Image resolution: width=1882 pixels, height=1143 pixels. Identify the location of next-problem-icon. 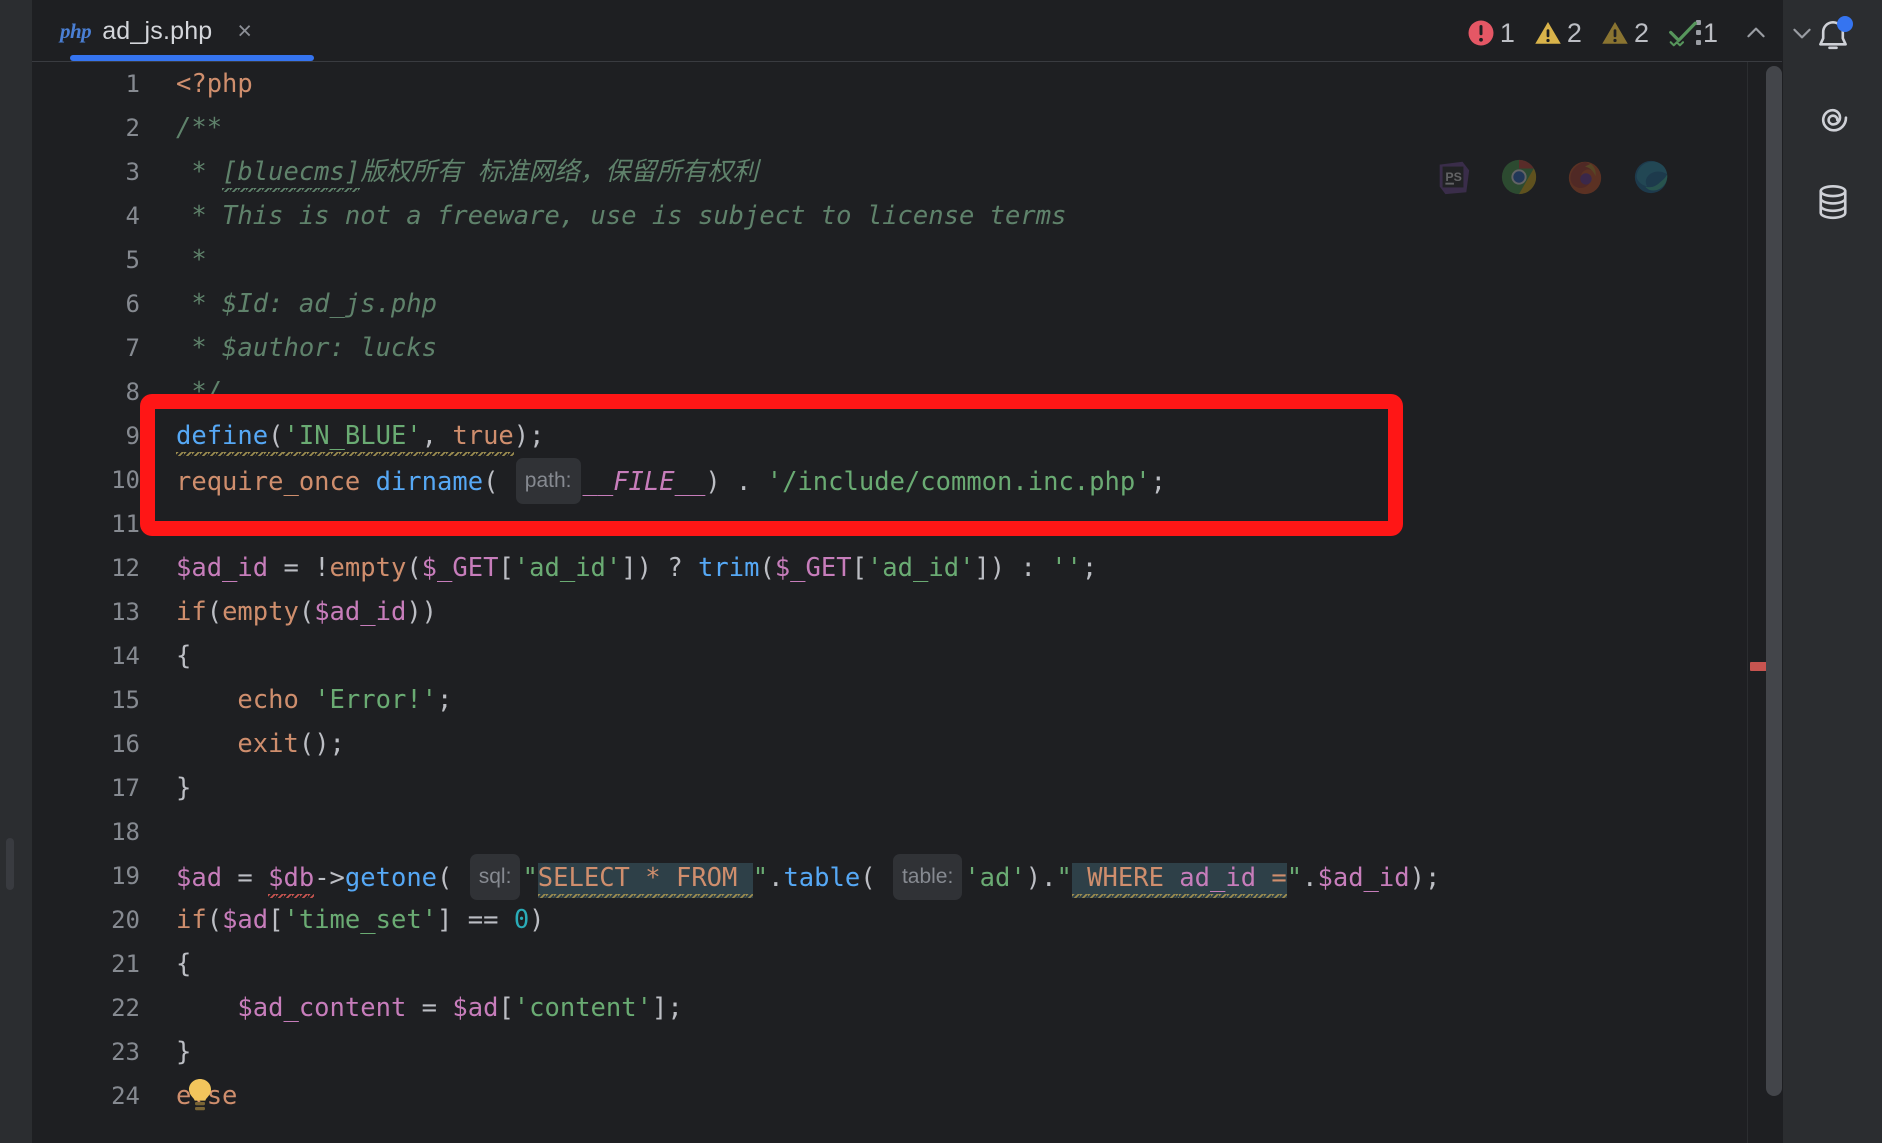
(1802, 33).